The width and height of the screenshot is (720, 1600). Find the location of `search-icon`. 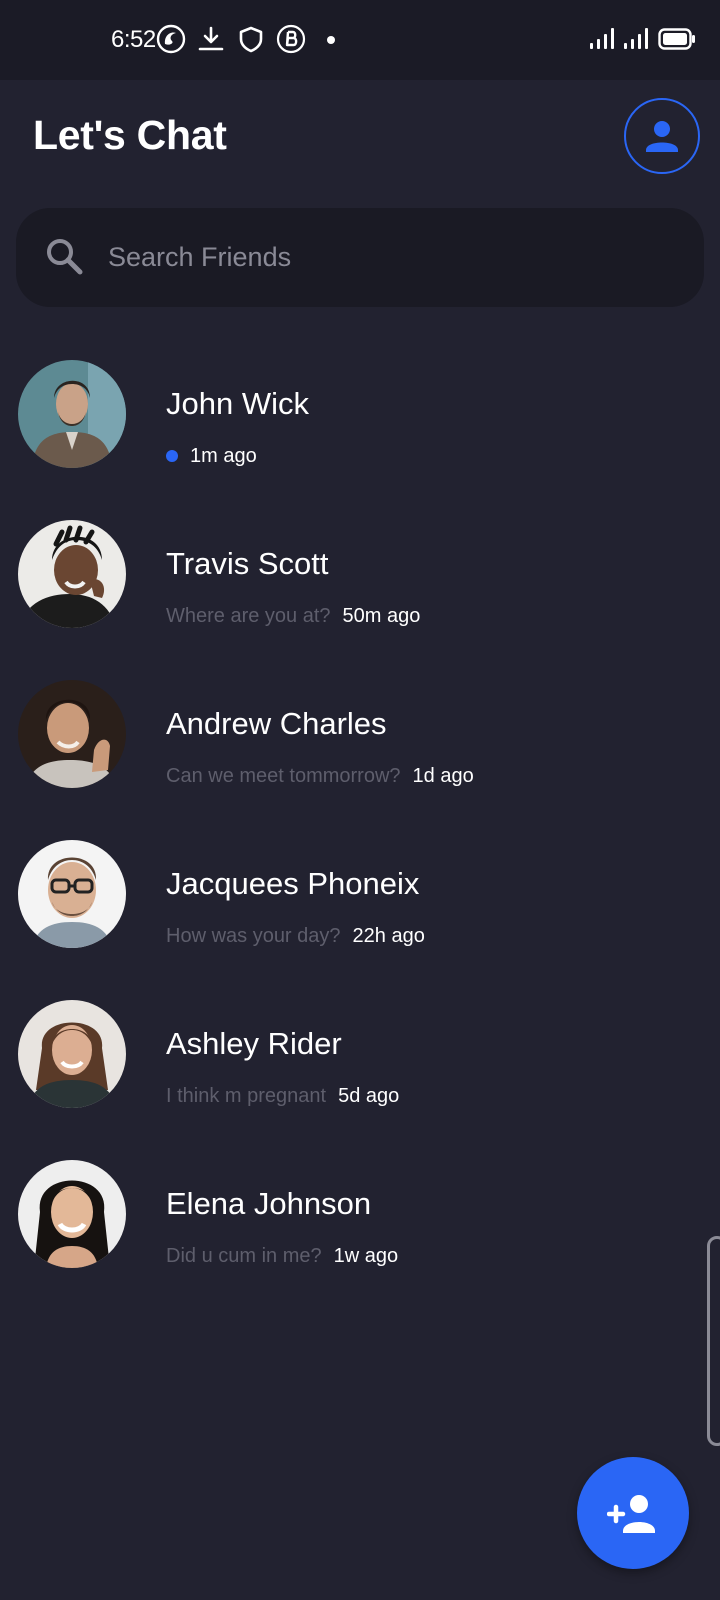

search-icon is located at coordinates (65, 257).